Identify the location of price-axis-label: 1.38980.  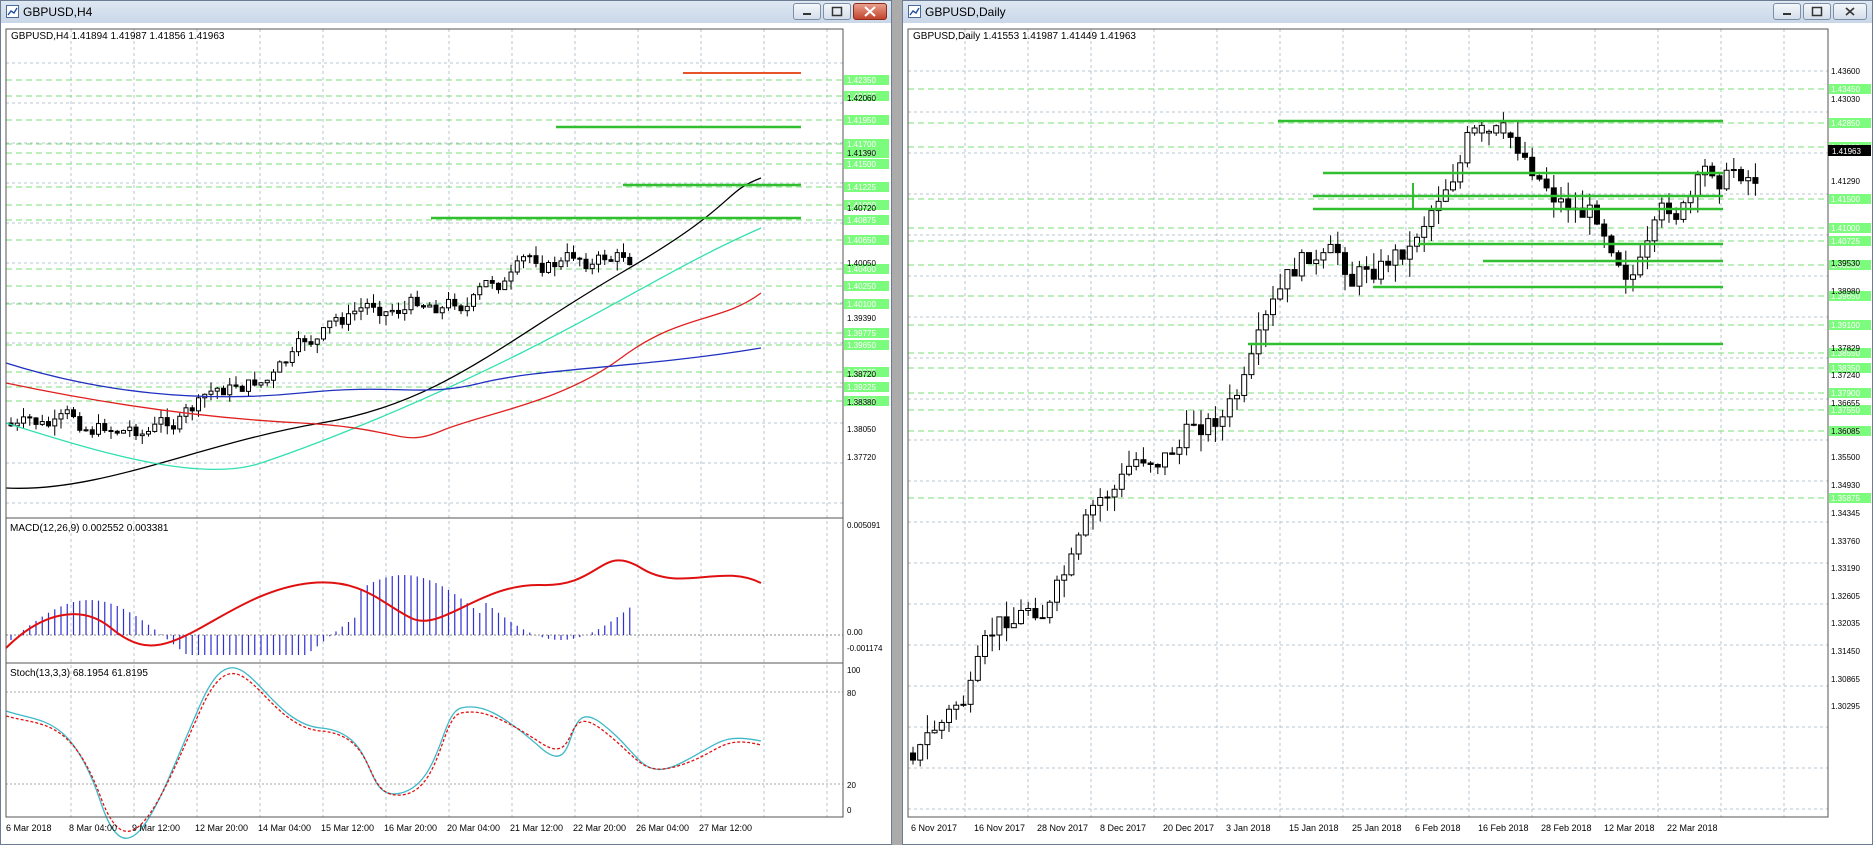
(1845, 291).